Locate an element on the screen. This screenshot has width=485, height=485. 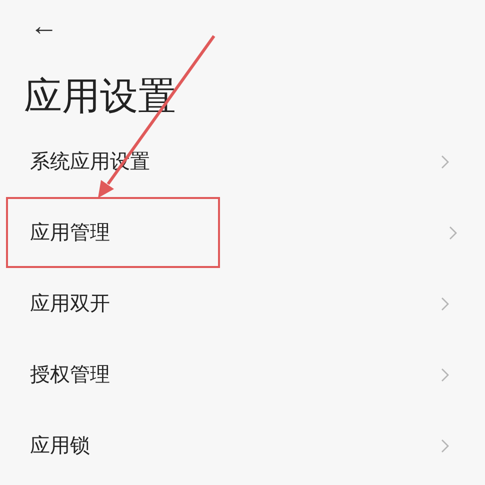
settings-item: 授权管理 is located at coordinates (242, 374).